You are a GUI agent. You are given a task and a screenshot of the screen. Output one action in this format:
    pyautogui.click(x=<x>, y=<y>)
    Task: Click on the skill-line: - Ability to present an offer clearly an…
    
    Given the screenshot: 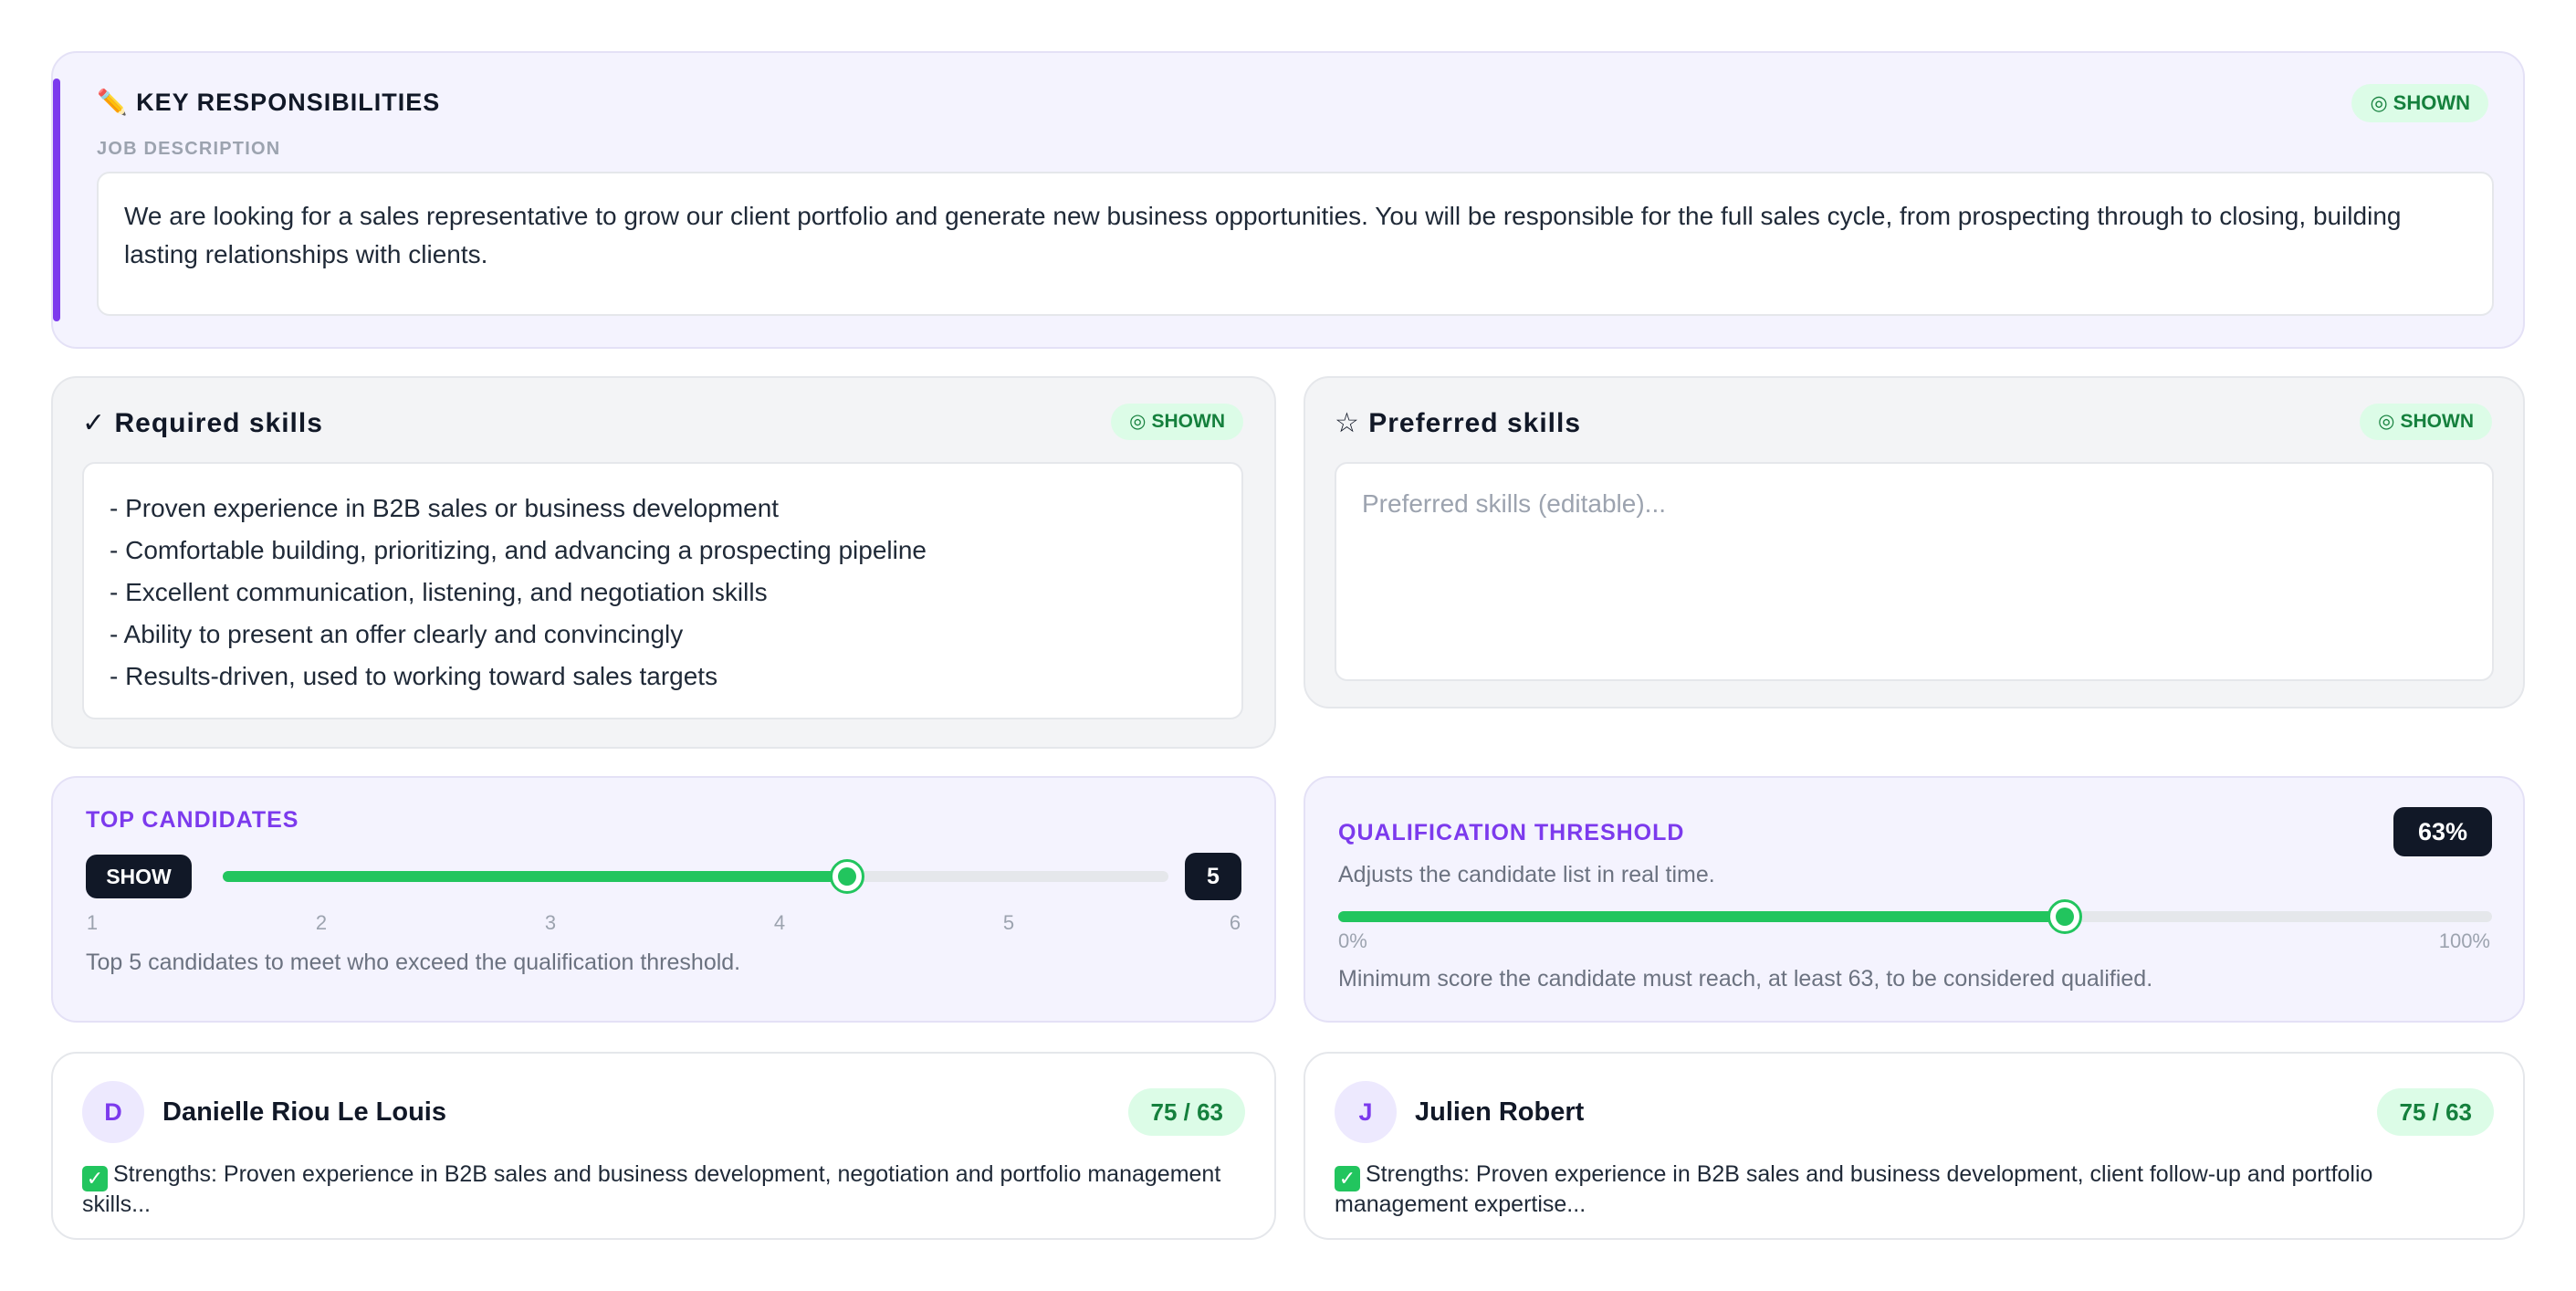 What is the action you would take?
    pyautogui.click(x=397, y=634)
    